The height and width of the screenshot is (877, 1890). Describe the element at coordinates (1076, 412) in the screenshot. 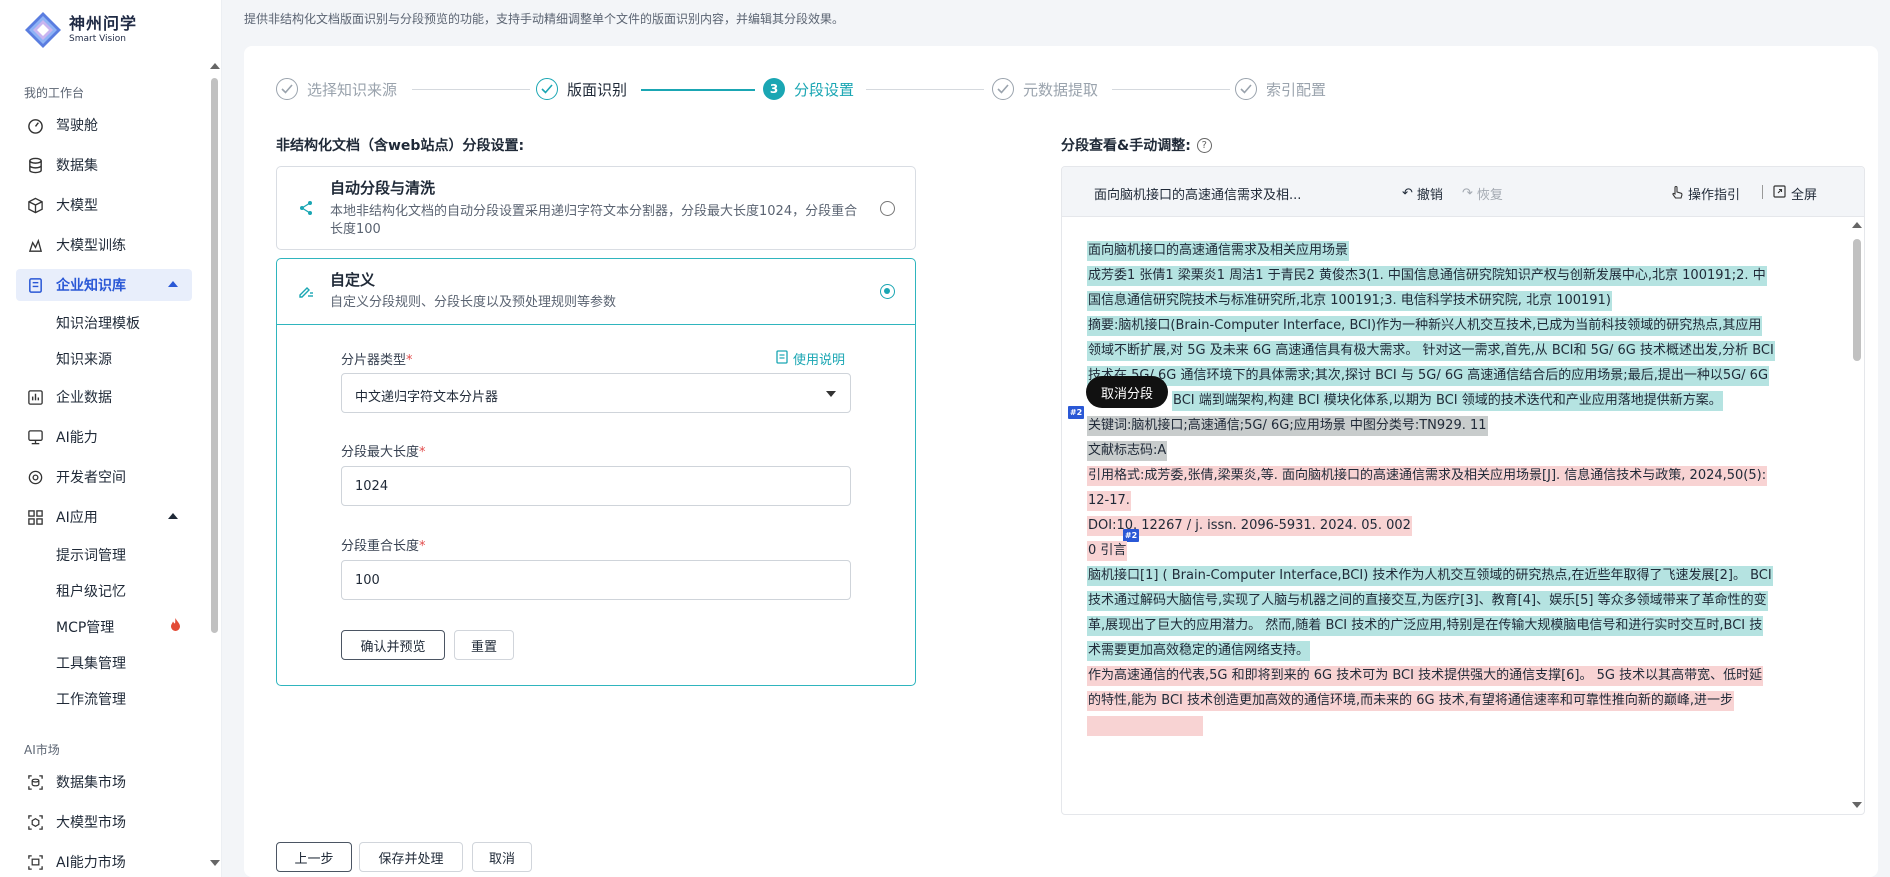

I see `segment-tag: #2` at that location.